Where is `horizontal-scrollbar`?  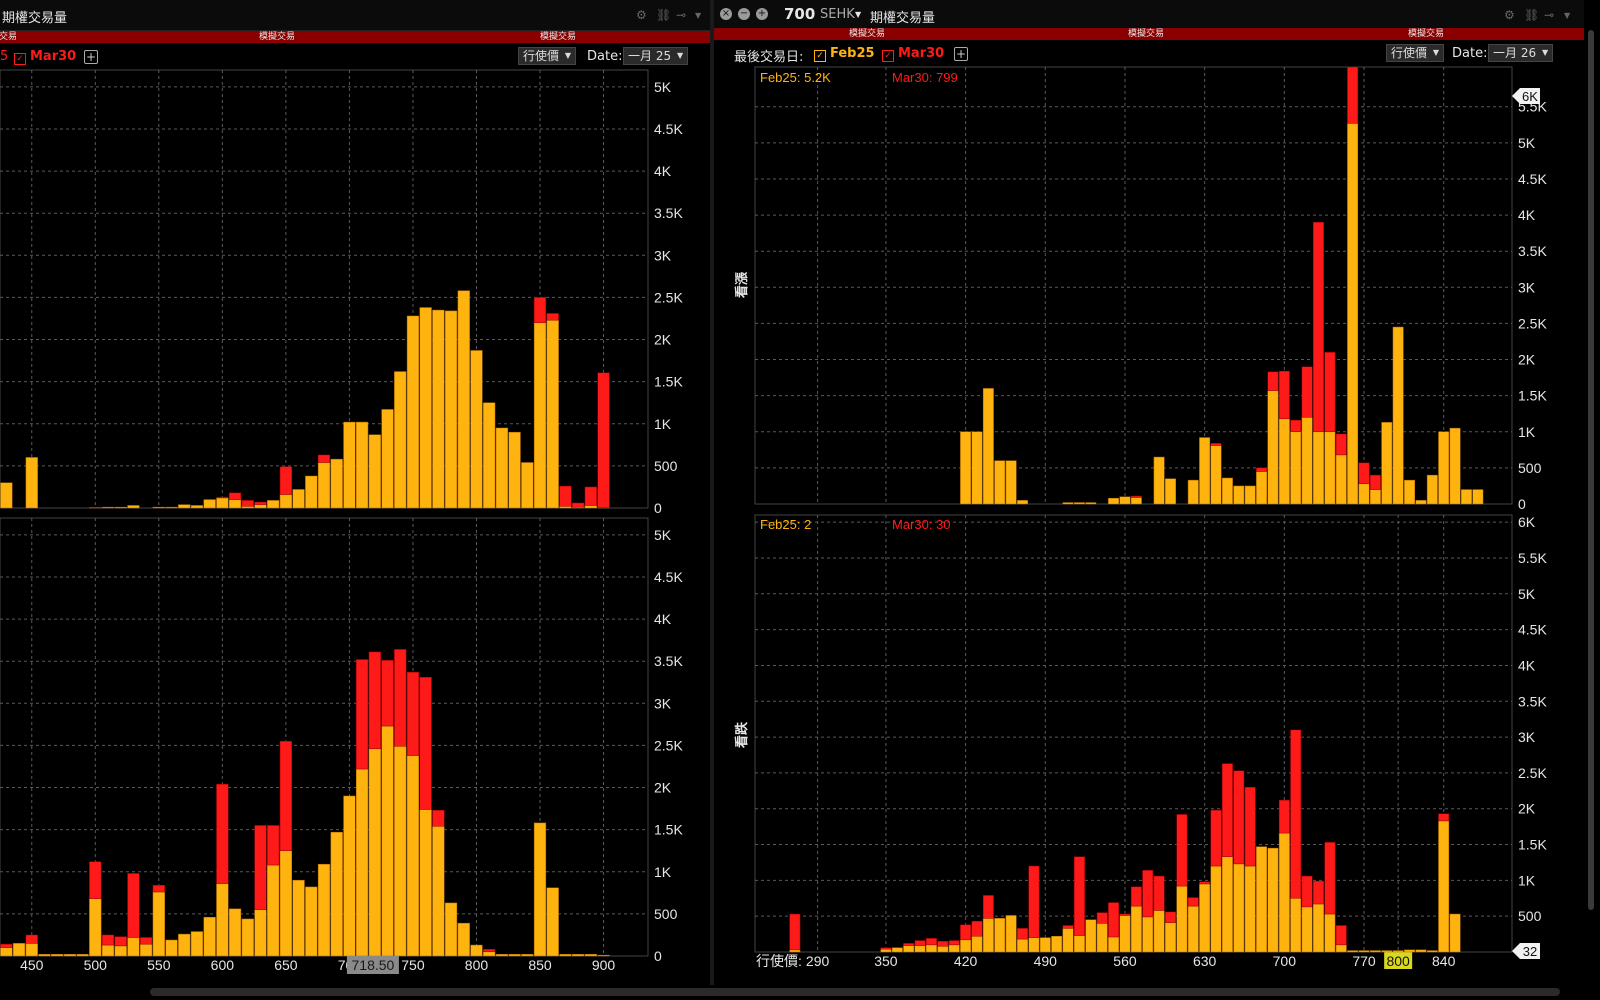 horizontal-scrollbar is located at coordinates (855, 992).